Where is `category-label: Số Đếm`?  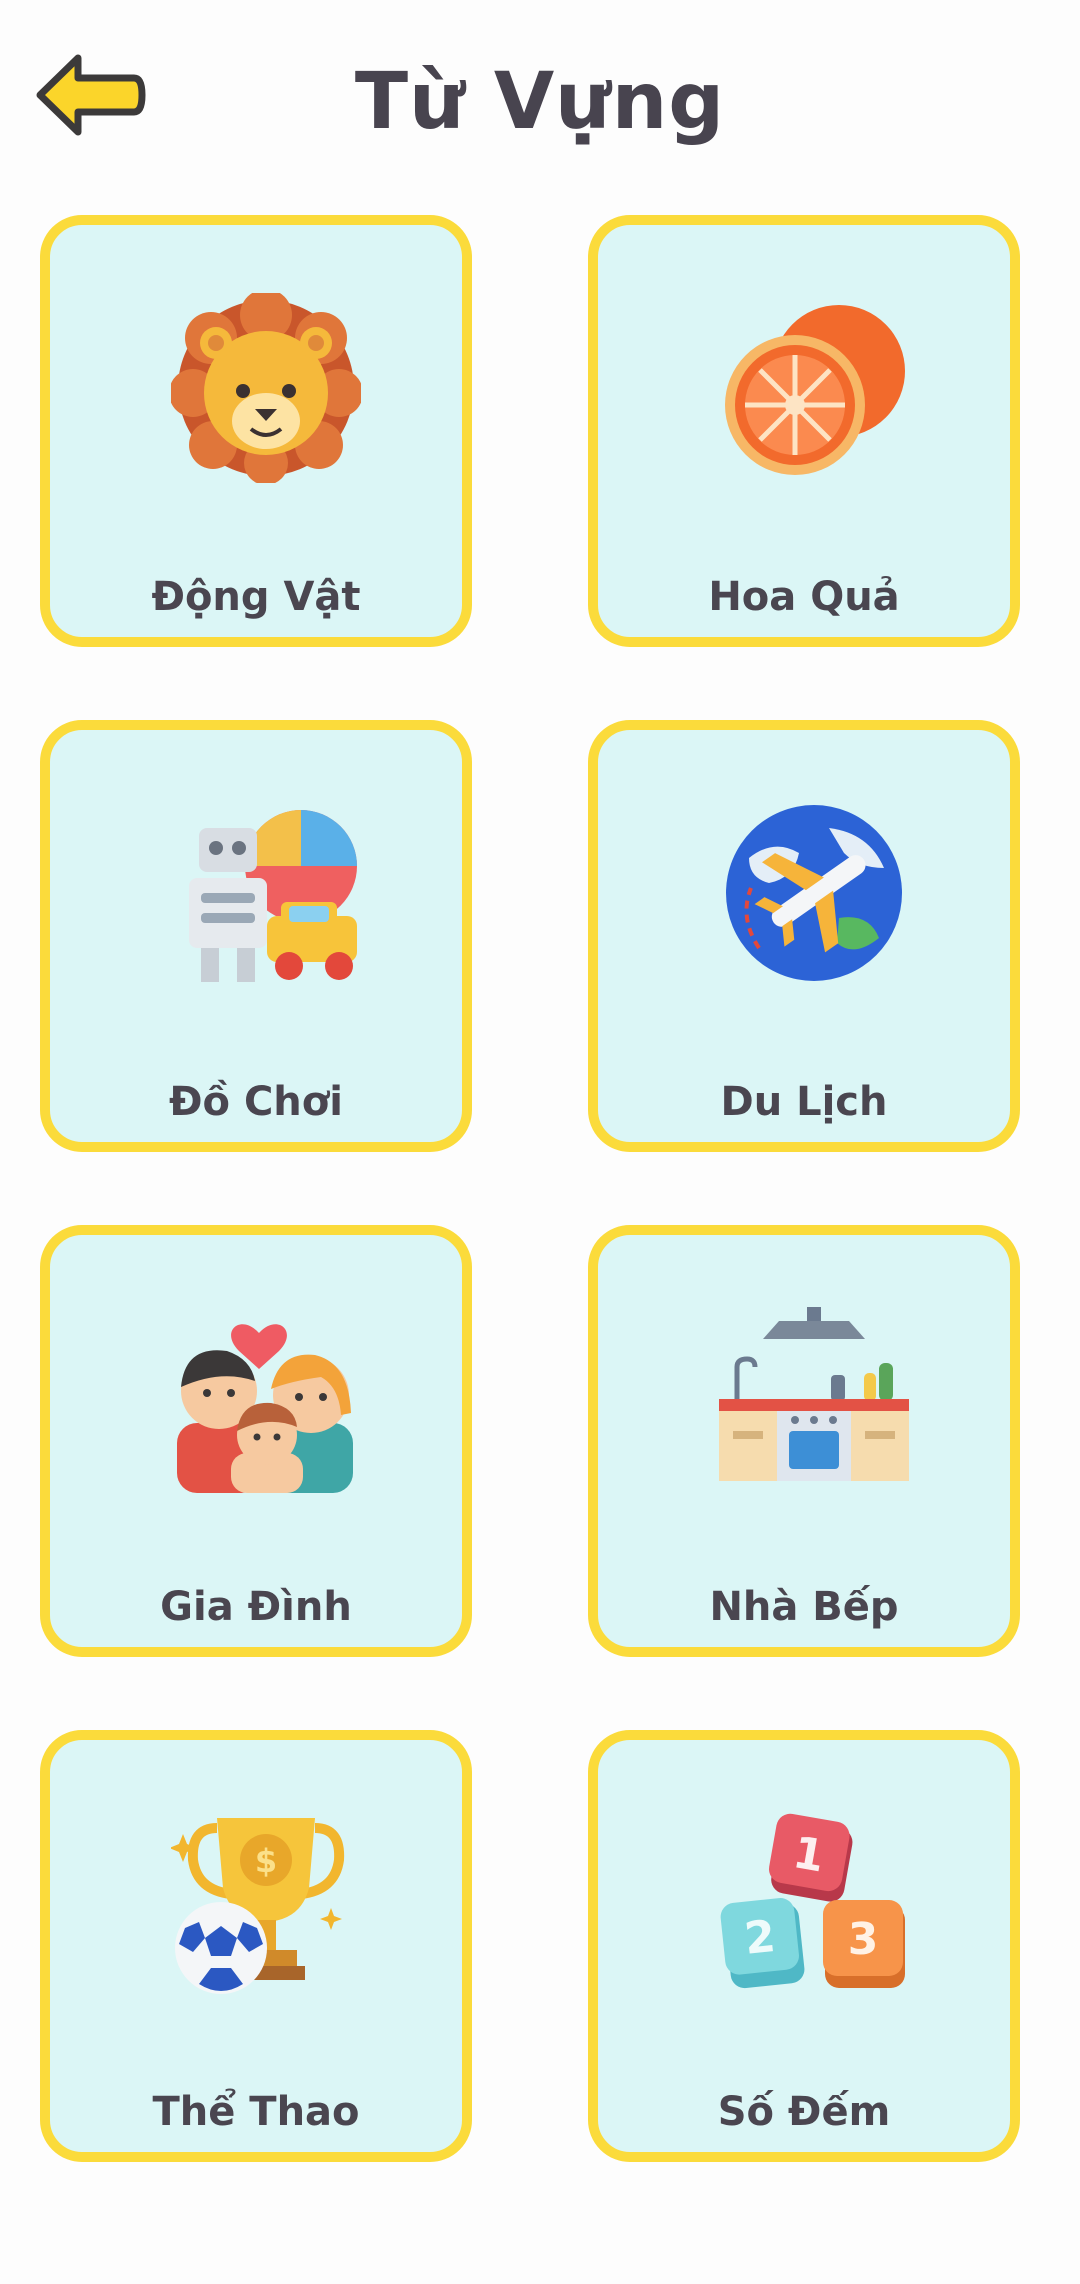 category-label: Số Đếm is located at coordinates (804, 2112).